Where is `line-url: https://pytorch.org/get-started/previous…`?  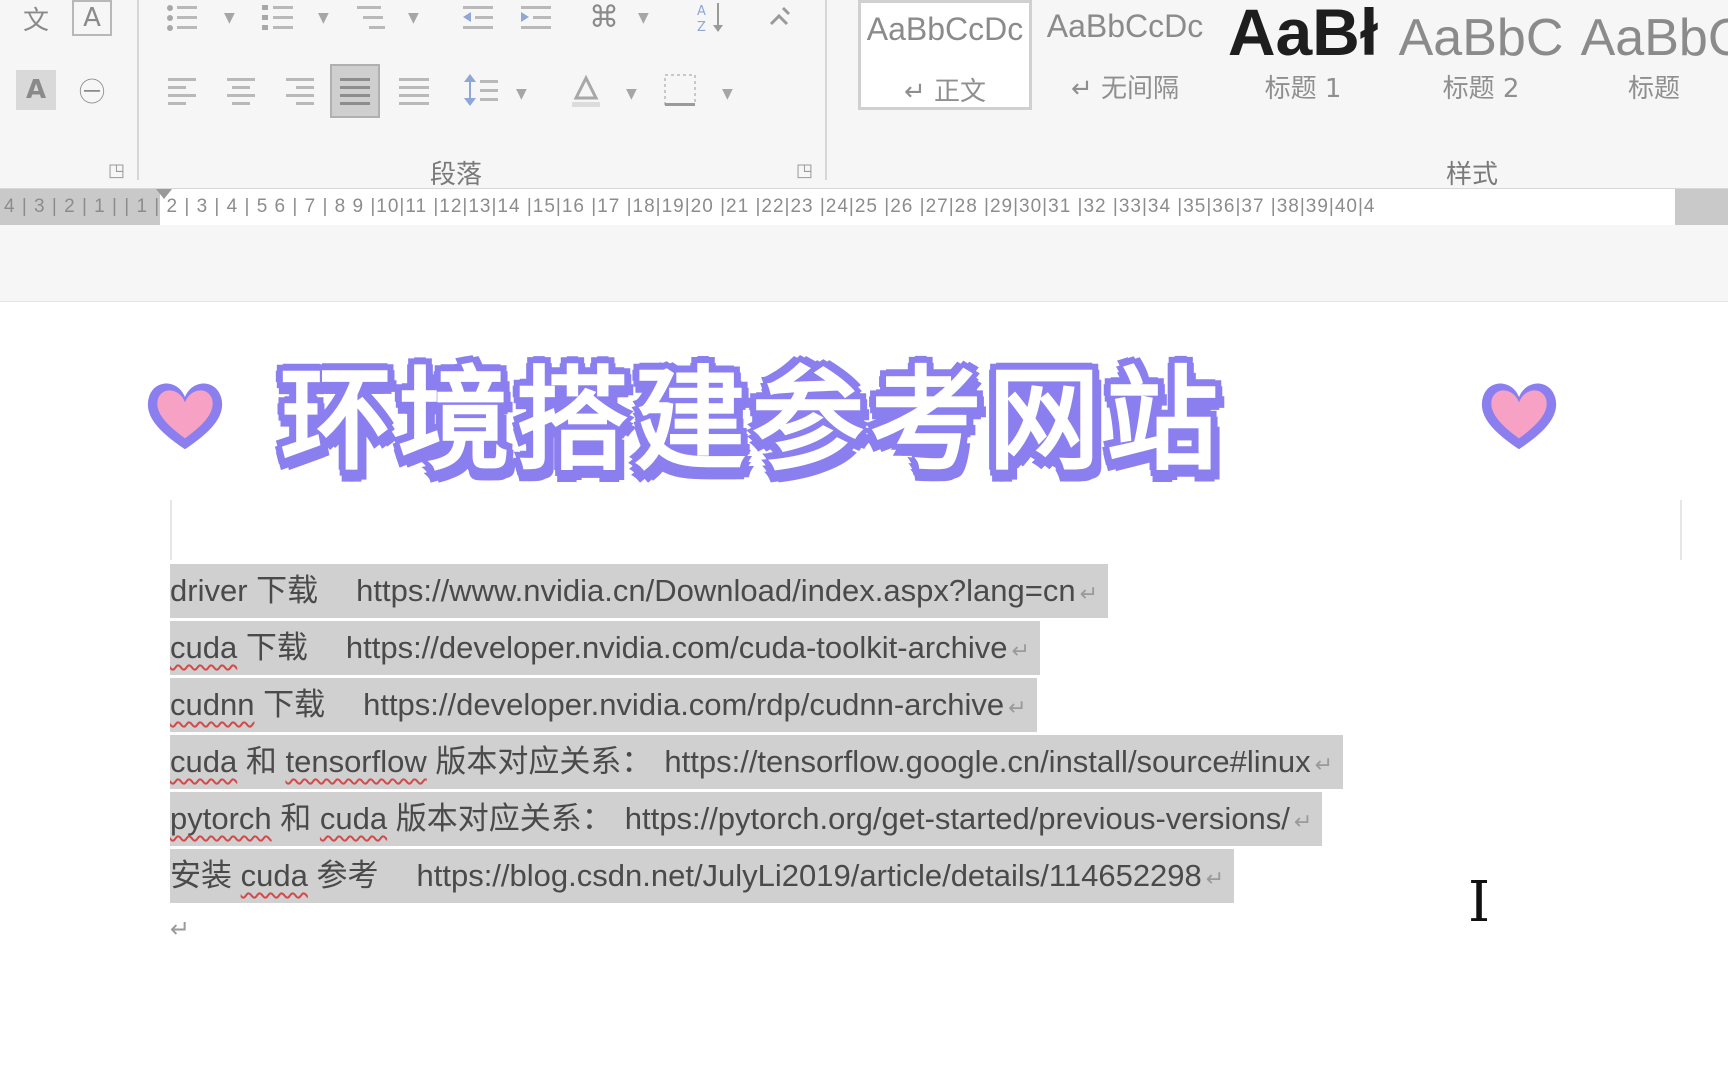
line-url: https://pytorch.org/get-started/previous… is located at coordinates (957, 818).